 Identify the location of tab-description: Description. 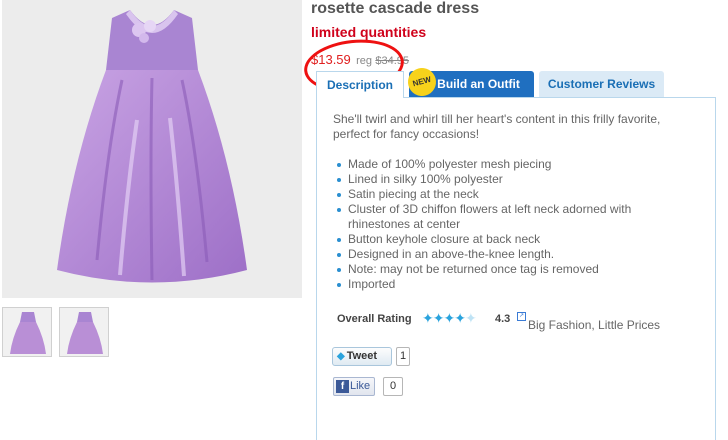
(360, 84).